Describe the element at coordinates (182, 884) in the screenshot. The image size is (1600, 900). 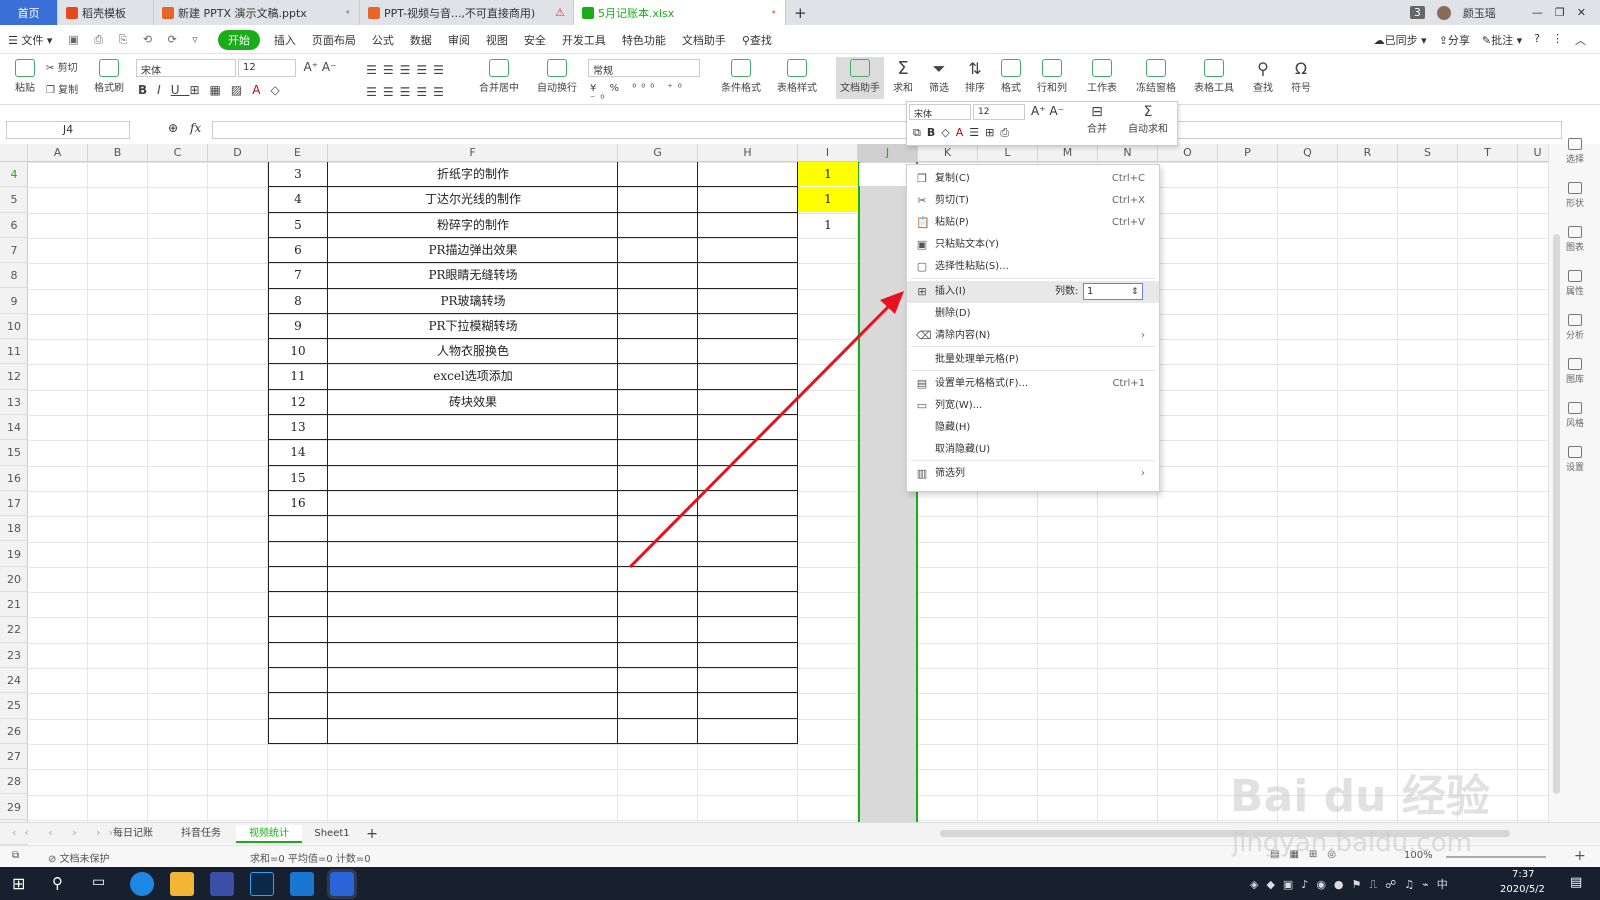
I see `explorer-app-icon` at that location.